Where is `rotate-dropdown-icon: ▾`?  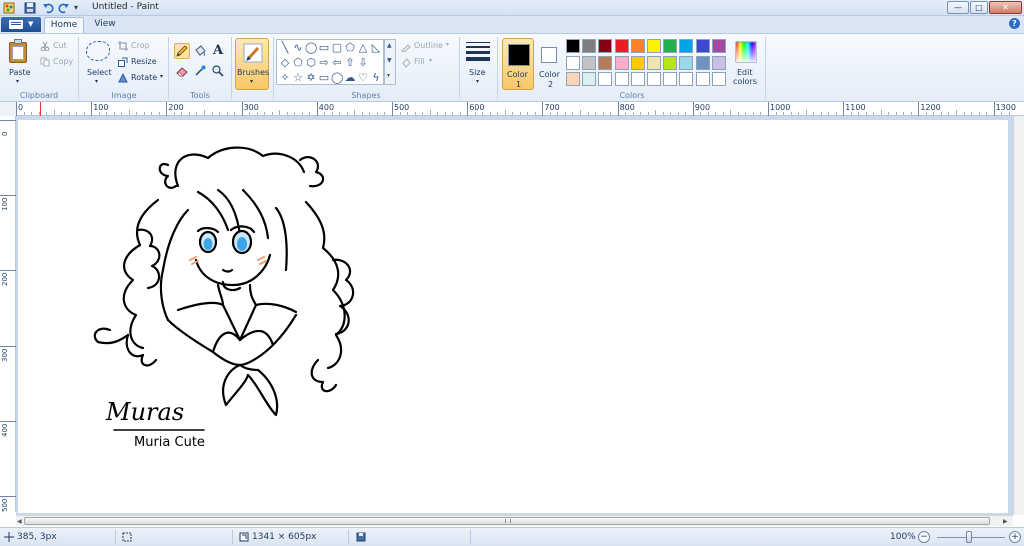
rotate-dropdown-icon: ▾ is located at coordinates (161, 76).